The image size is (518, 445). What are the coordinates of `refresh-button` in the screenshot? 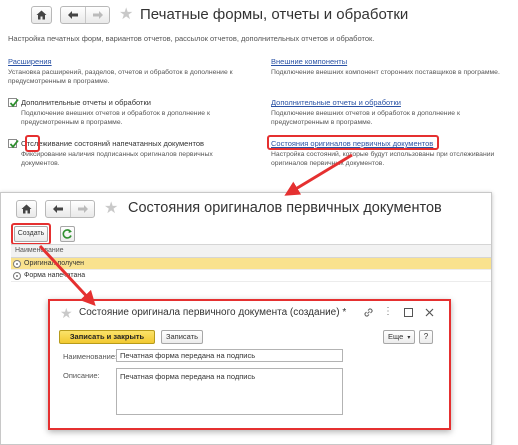 It's located at (67, 234).